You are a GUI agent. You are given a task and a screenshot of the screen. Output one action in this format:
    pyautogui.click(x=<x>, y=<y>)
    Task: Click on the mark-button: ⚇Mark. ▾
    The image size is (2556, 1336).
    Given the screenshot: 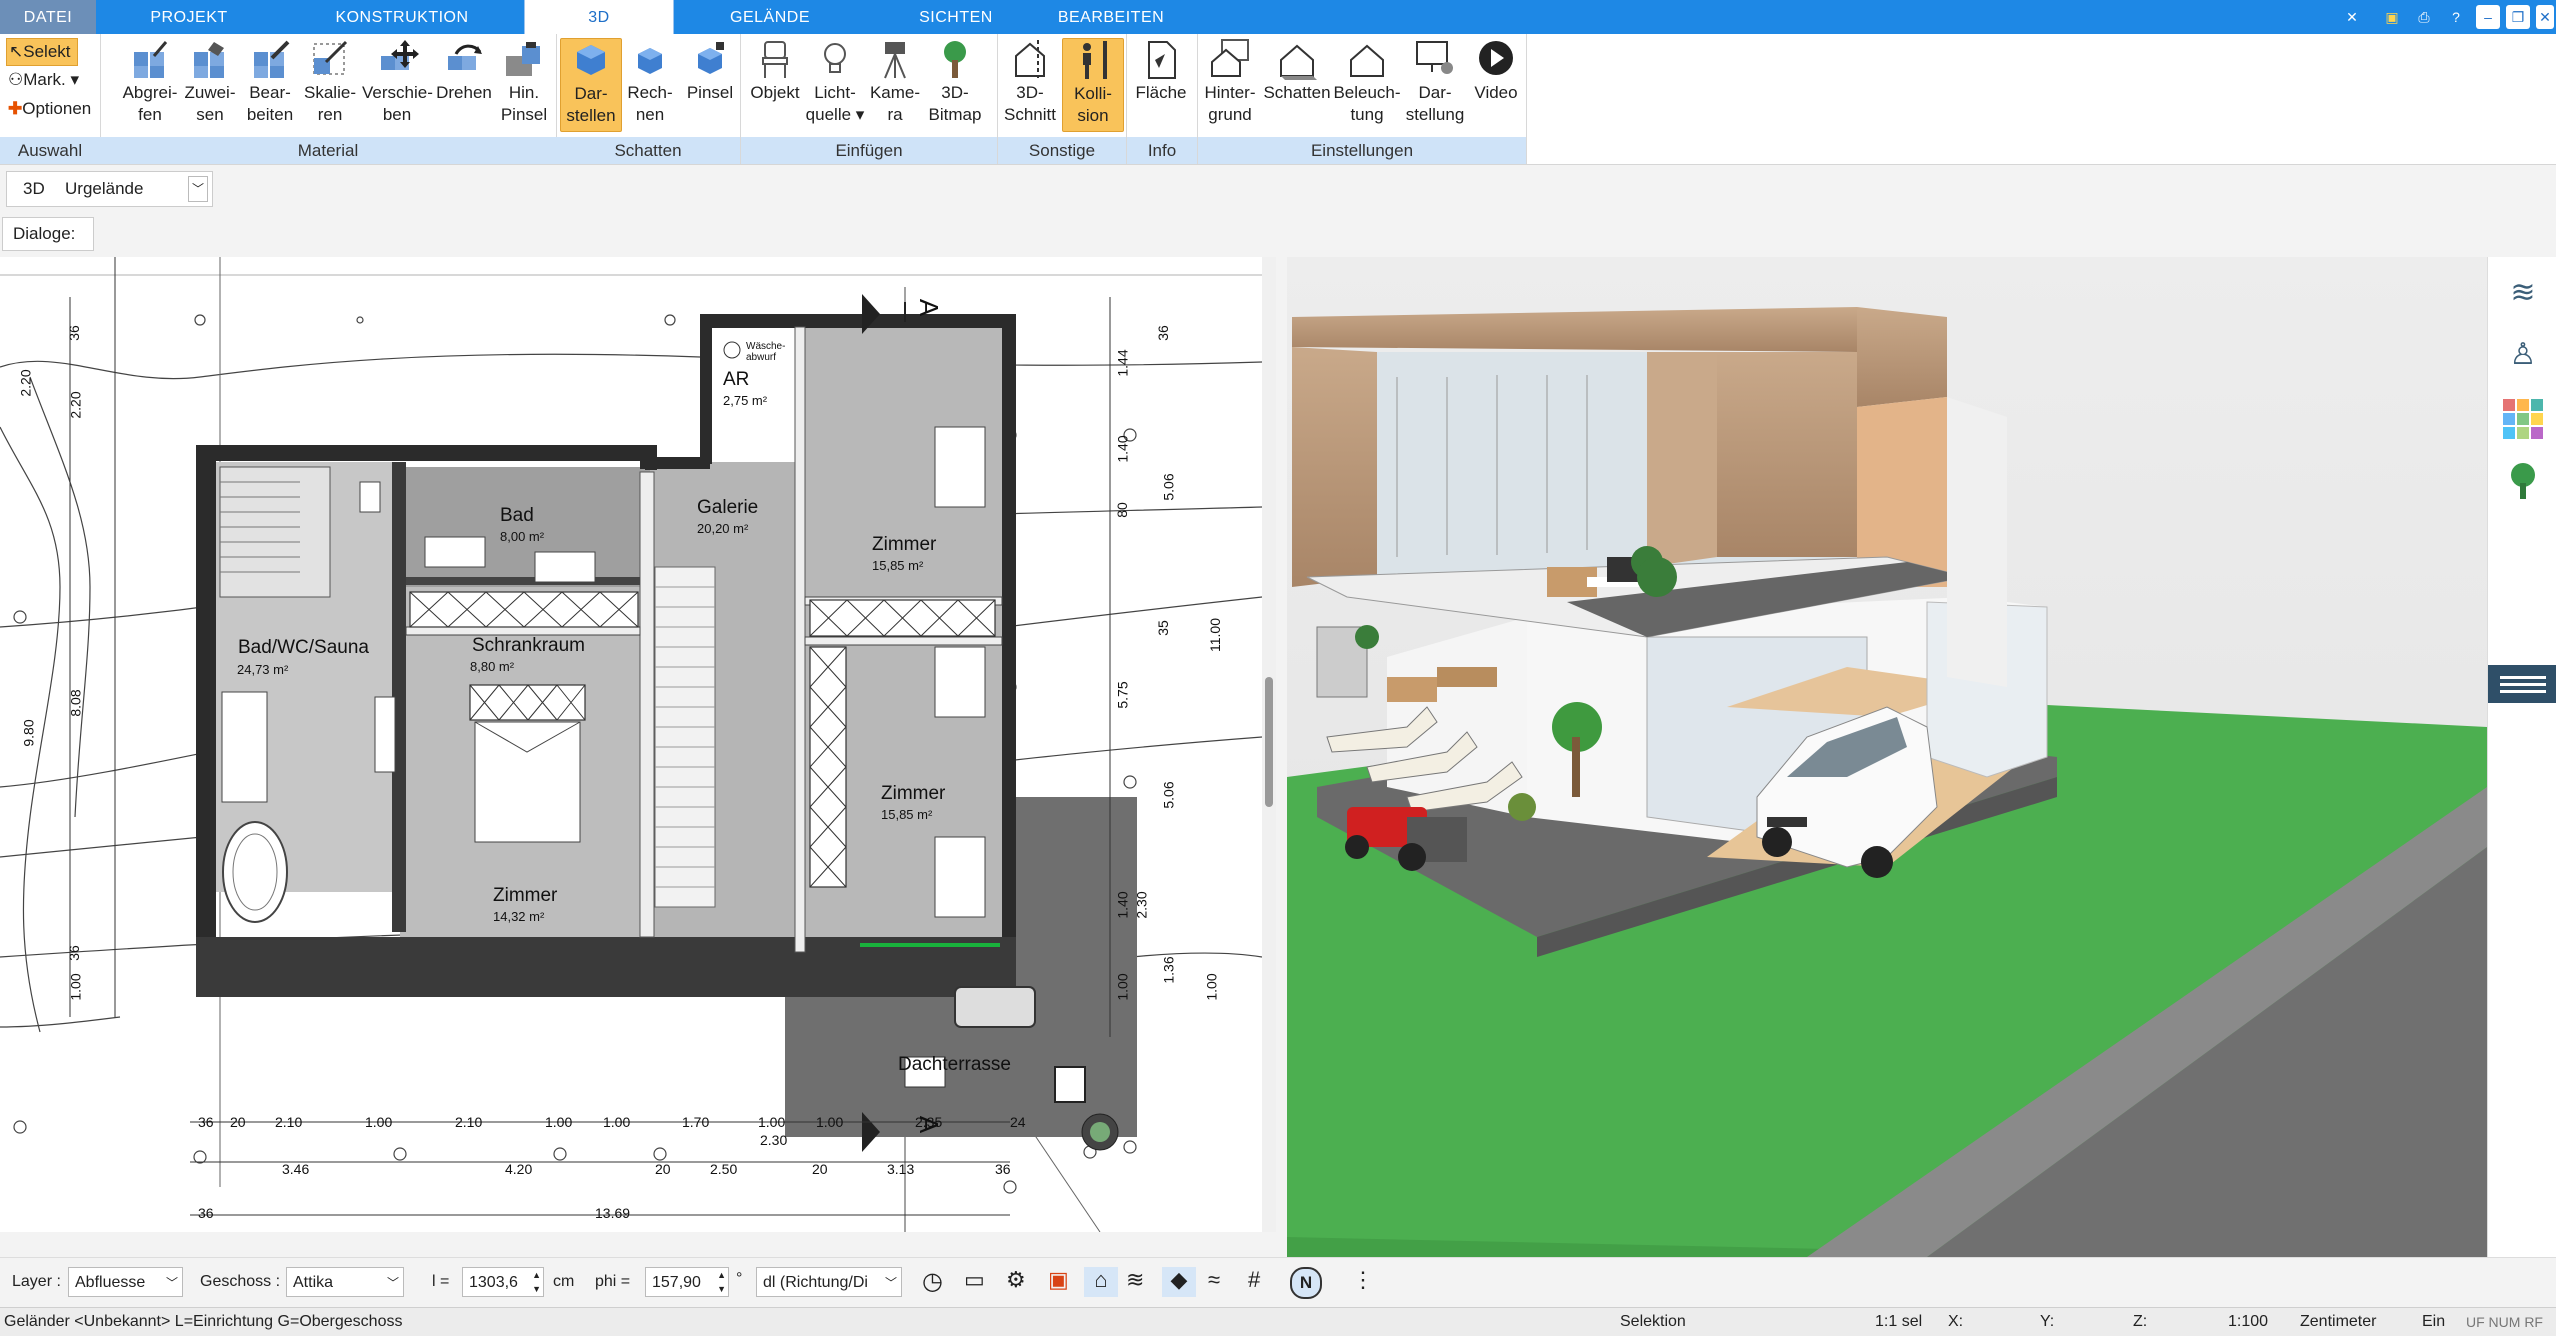 What is the action you would take?
    pyautogui.click(x=43, y=80)
    